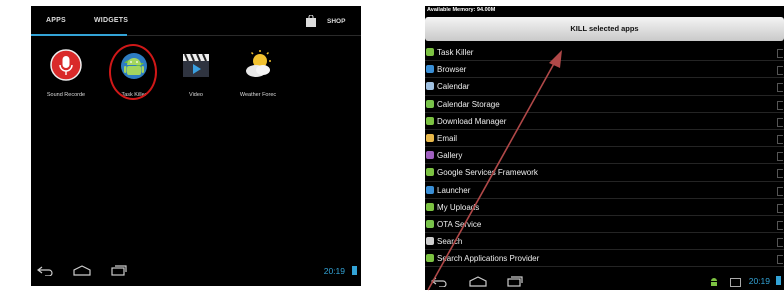  Describe the element at coordinates (244, 35) in the screenshot. I see `tab-divider` at that location.